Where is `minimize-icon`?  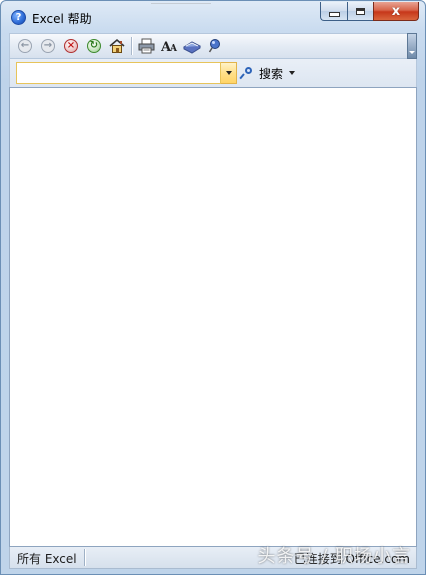
minimize-icon is located at coordinates (334, 14).